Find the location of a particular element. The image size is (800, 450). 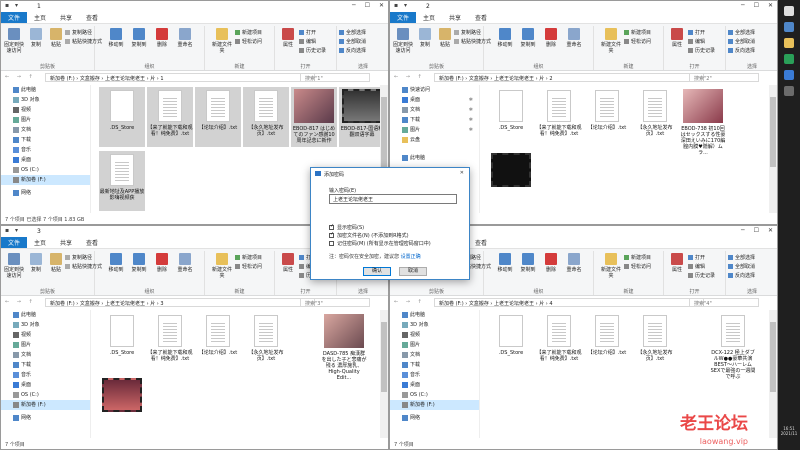

nav-pictures: 图片 ✱ is located at coordinates (434, 130).